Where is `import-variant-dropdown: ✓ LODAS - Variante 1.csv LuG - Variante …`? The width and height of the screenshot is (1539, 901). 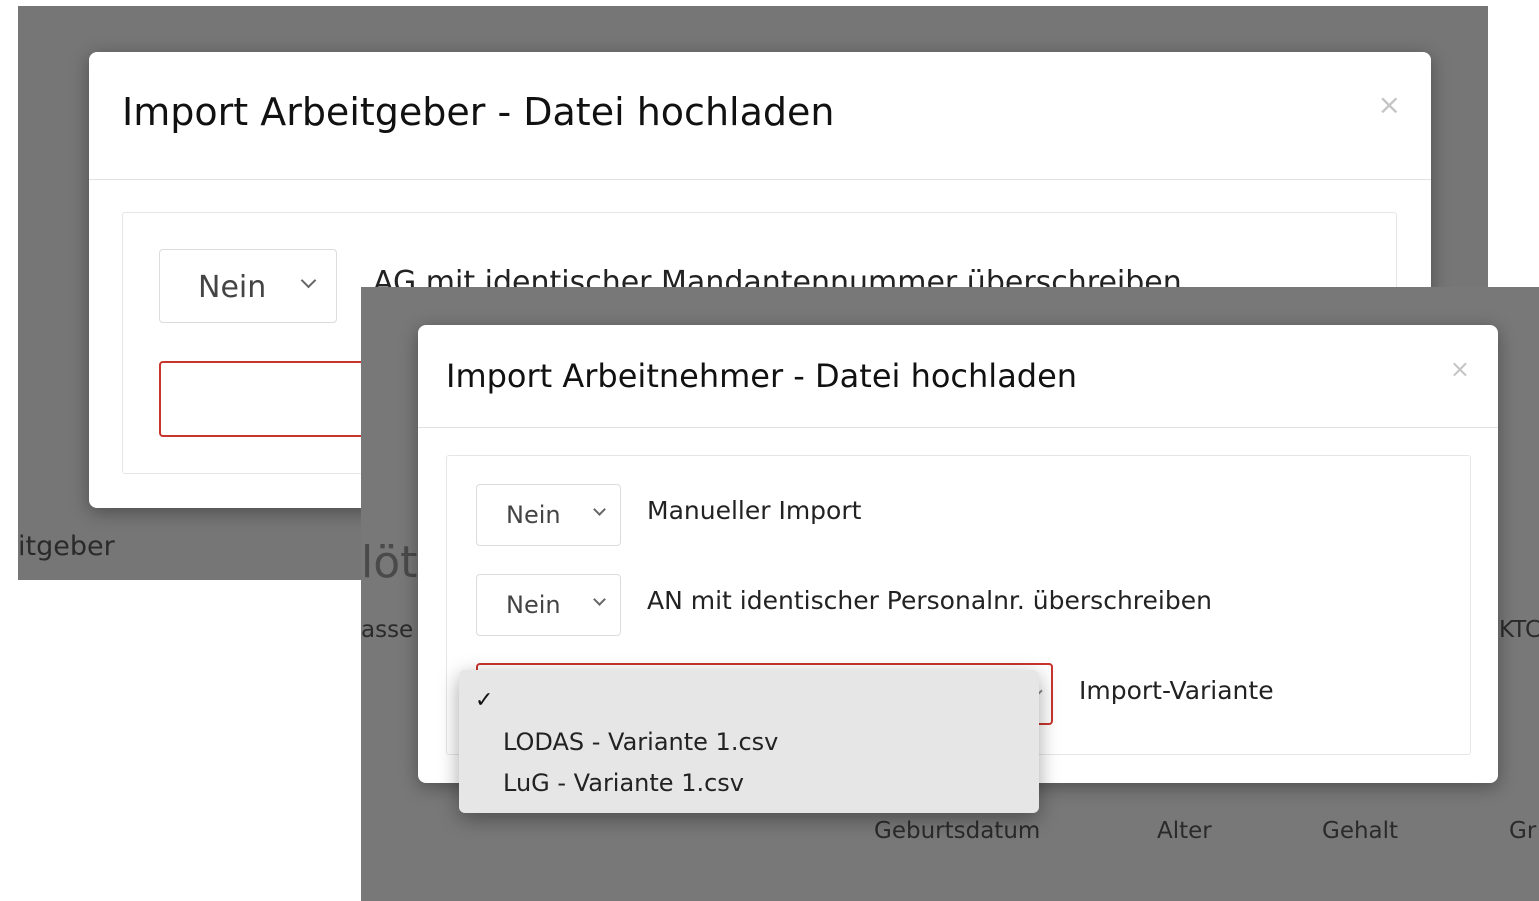 import-variant-dropdown: ✓ LODAS - Variante 1.csv LuG - Variante … is located at coordinates (749, 741).